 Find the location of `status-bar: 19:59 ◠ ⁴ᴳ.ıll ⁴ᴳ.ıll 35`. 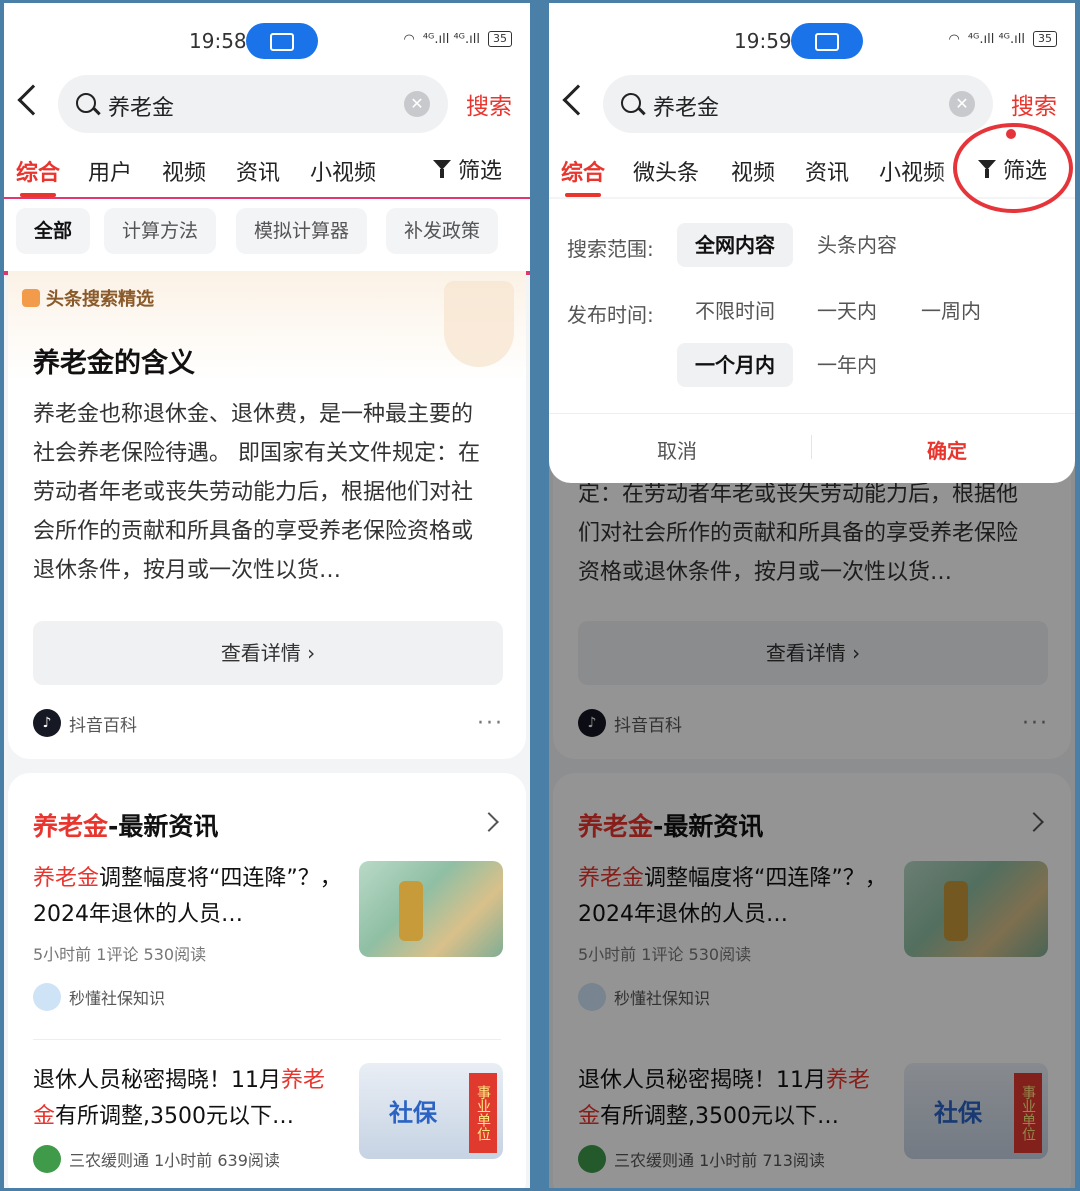

status-bar: 19:59 ◠ ⁴ᴳ.ıll ⁴ᴳ.ıll 35 is located at coordinates (812, 42).